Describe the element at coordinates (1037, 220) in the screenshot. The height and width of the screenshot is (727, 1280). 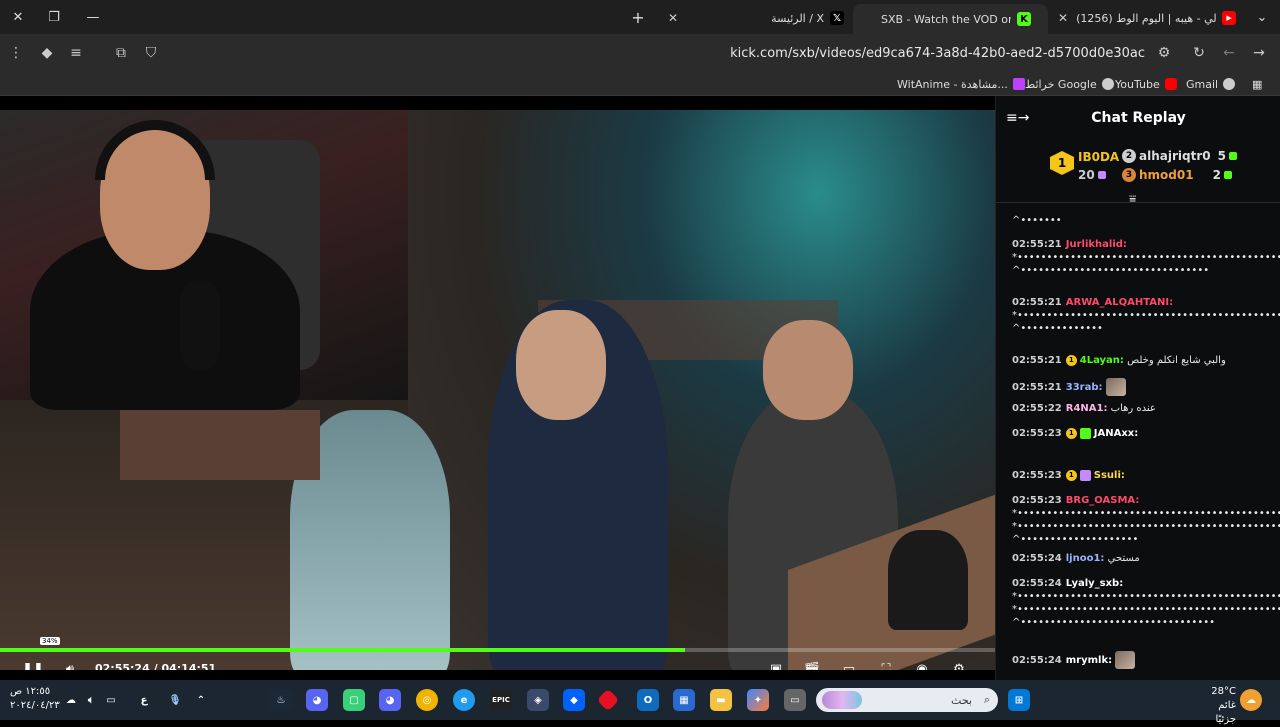
I see `message-text: ^•••••••` at that location.